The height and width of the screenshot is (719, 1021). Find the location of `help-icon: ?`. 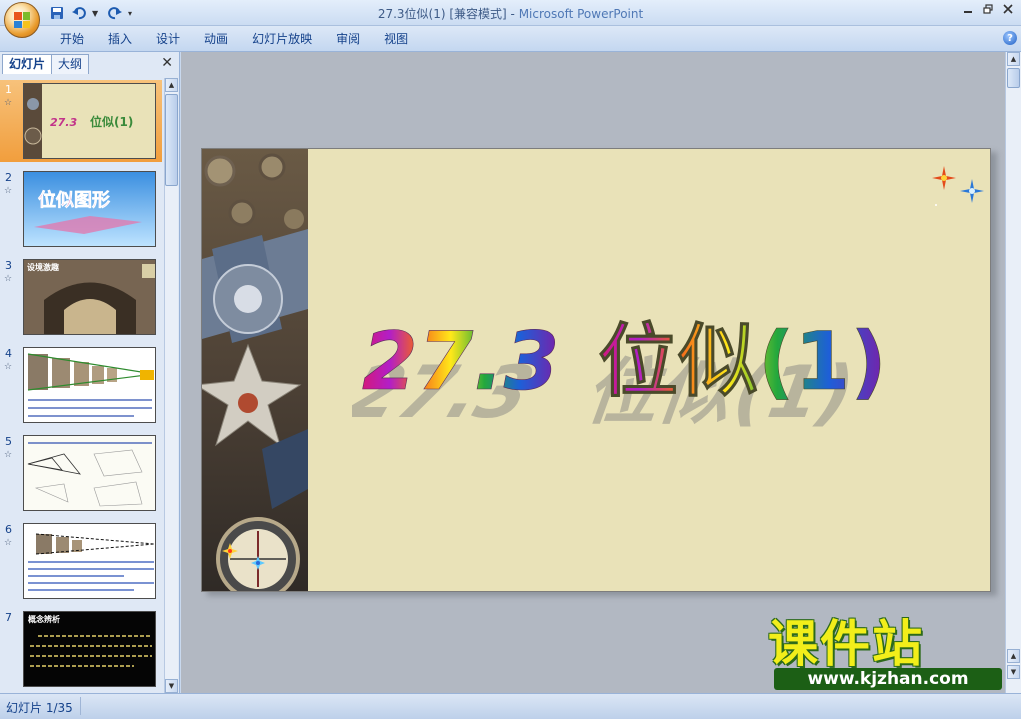

help-icon: ? is located at coordinates (1010, 38).